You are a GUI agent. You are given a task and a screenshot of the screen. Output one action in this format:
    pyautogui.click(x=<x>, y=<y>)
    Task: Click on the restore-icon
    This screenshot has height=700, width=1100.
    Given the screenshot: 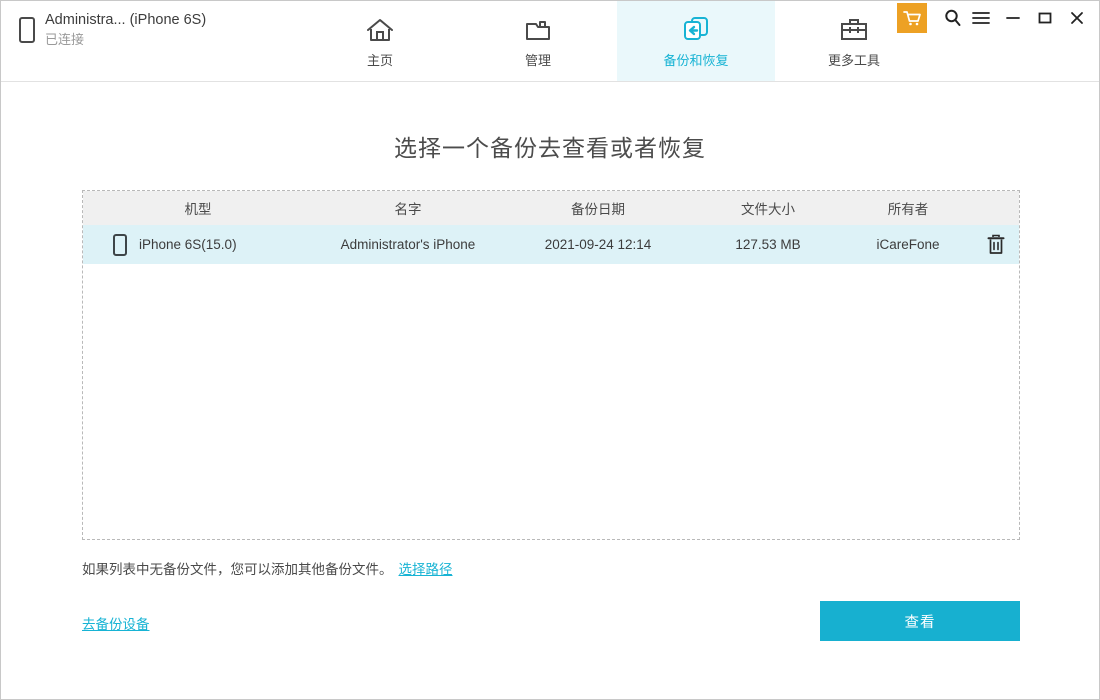 What is the action you would take?
    pyautogui.click(x=696, y=29)
    